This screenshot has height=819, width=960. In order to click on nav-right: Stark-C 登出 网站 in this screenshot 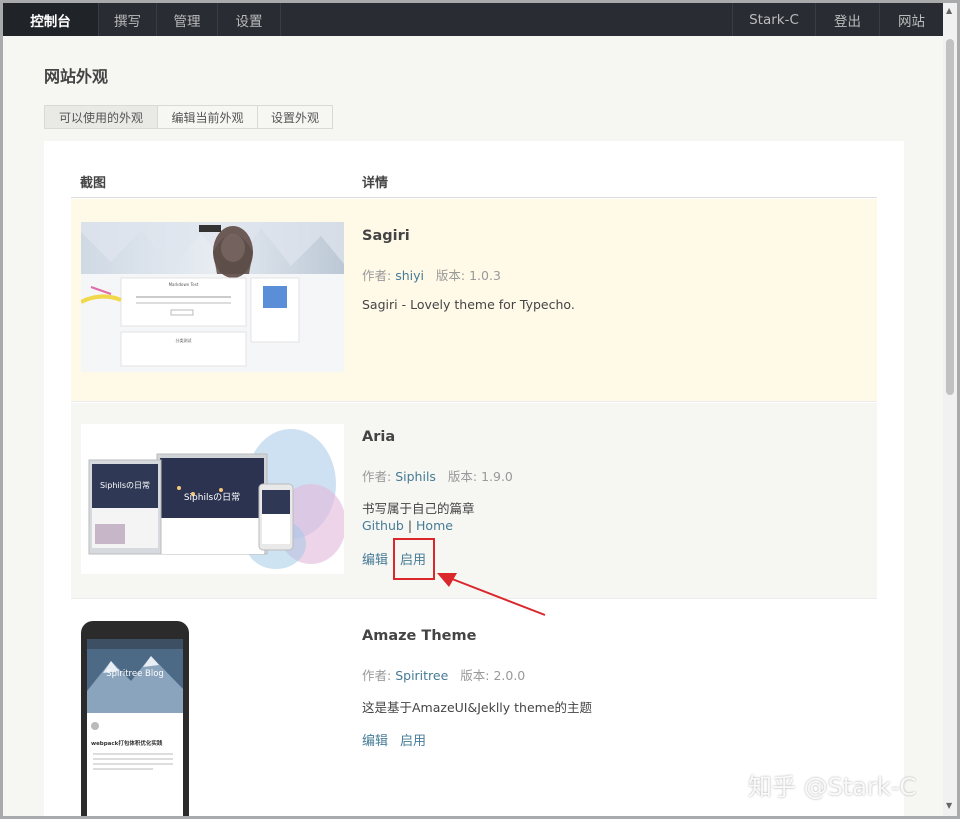, I will do `click(837, 19)`.